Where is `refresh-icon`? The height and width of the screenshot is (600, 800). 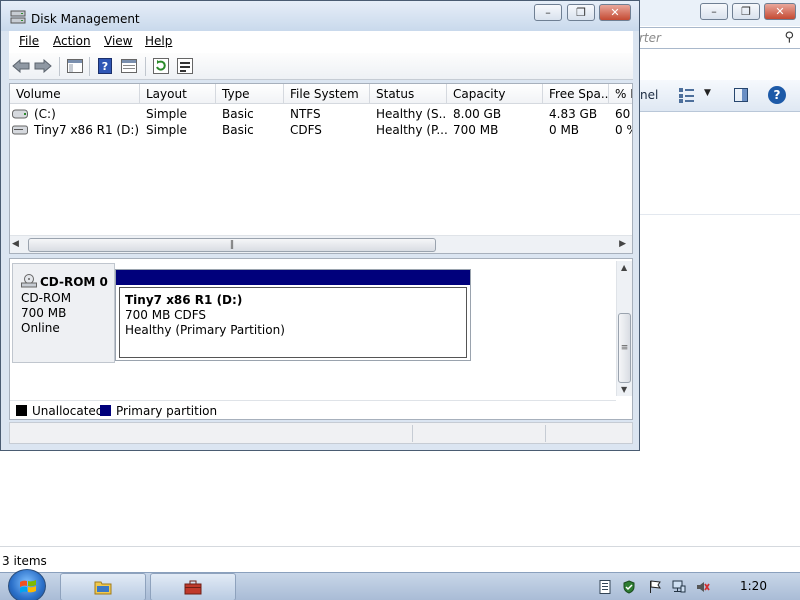 refresh-icon is located at coordinates (161, 66).